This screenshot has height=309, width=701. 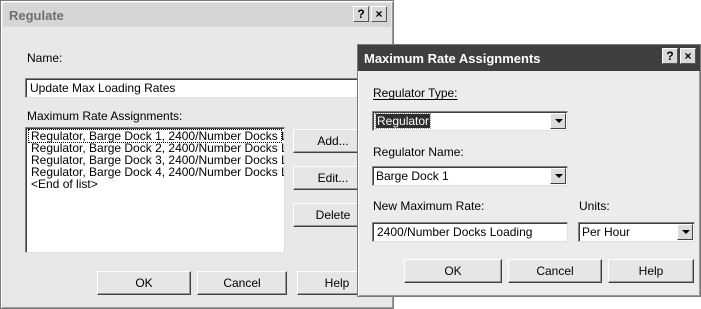 I want to click on max-rate-ok-button: OK, so click(x=453, y=271).